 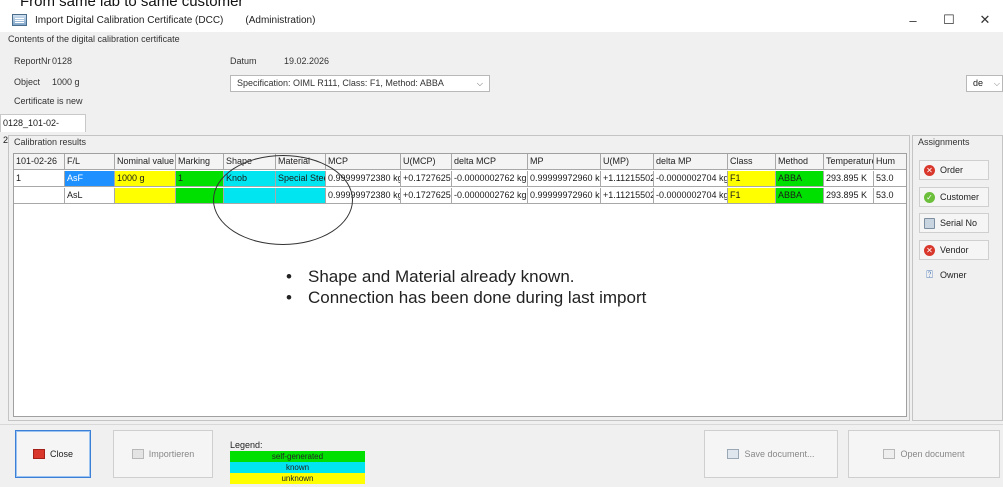 I want to click on table-cell: AsF, so click(x=90, y=179).